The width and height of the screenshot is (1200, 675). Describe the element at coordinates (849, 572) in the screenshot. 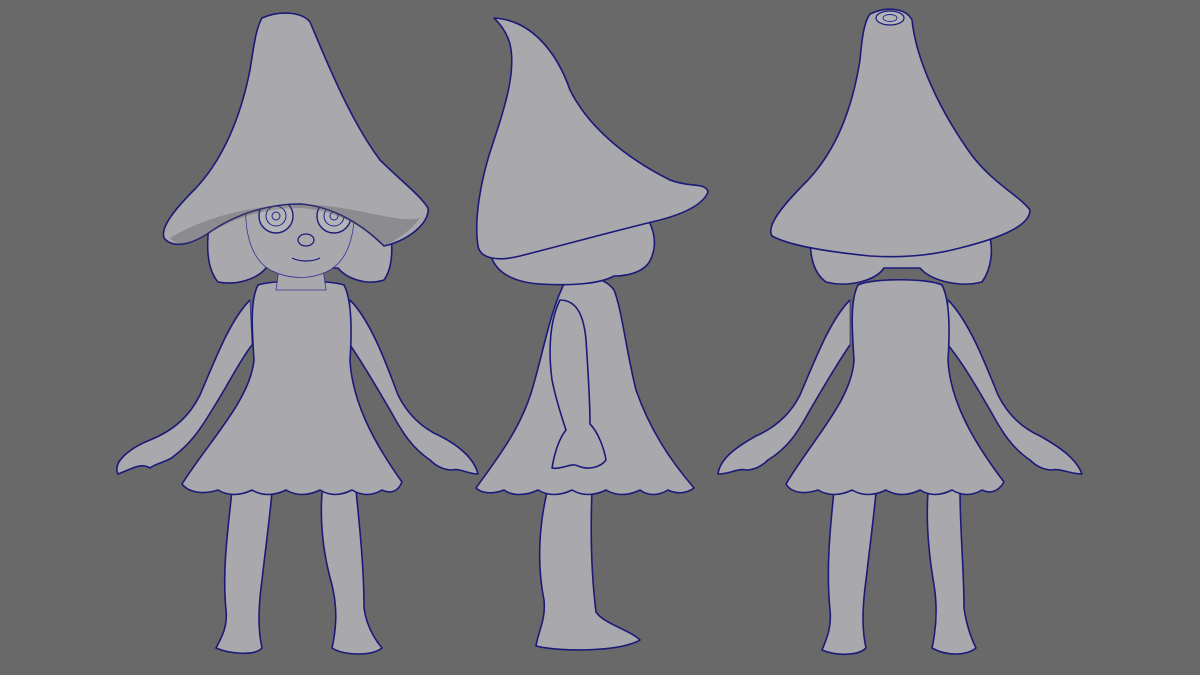

I see `back-left-leg` at that location.